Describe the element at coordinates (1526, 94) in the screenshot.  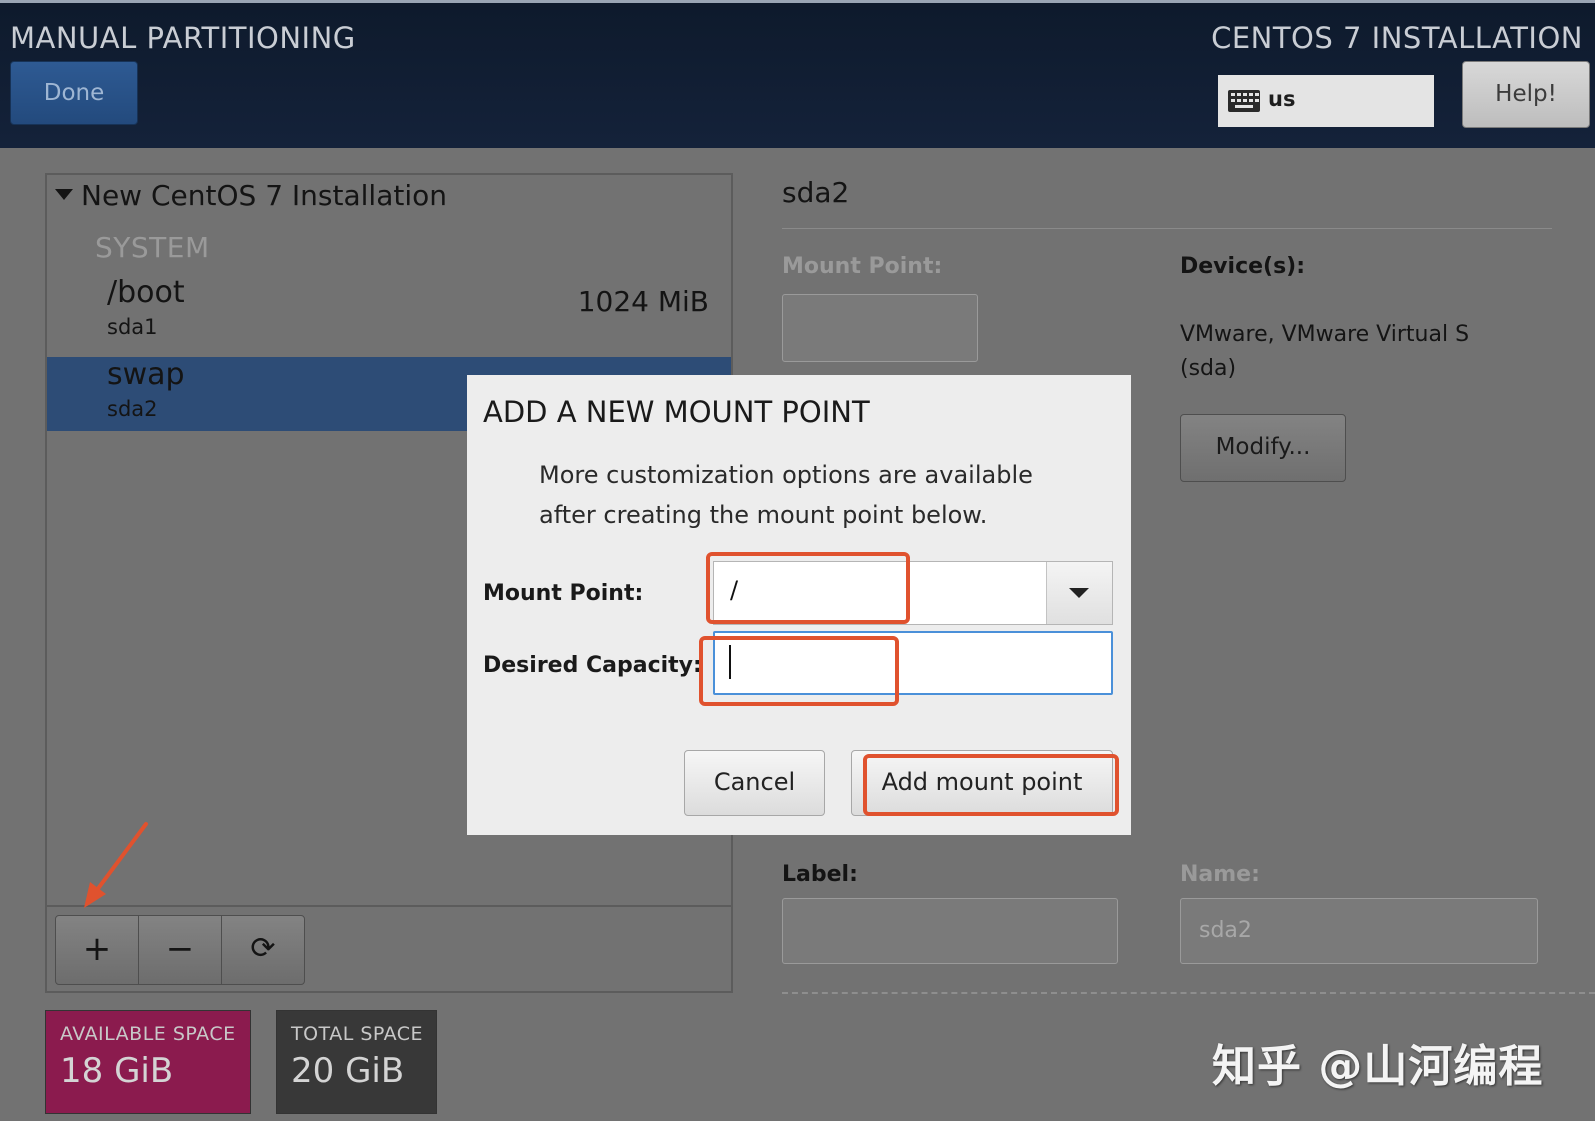
I see `help-button: Help!` at that location.